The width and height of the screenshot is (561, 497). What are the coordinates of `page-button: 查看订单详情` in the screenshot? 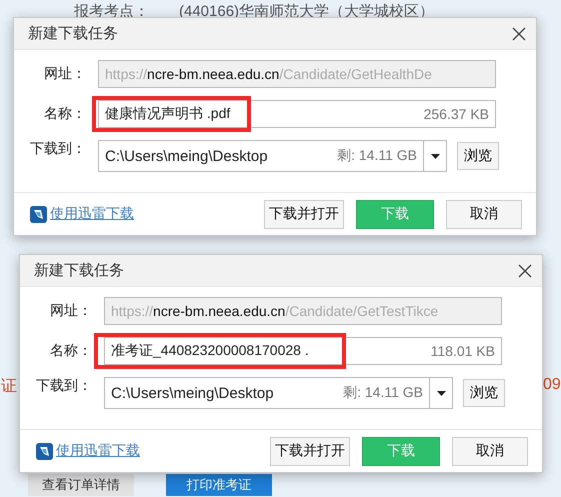 It's located at (81, 485).